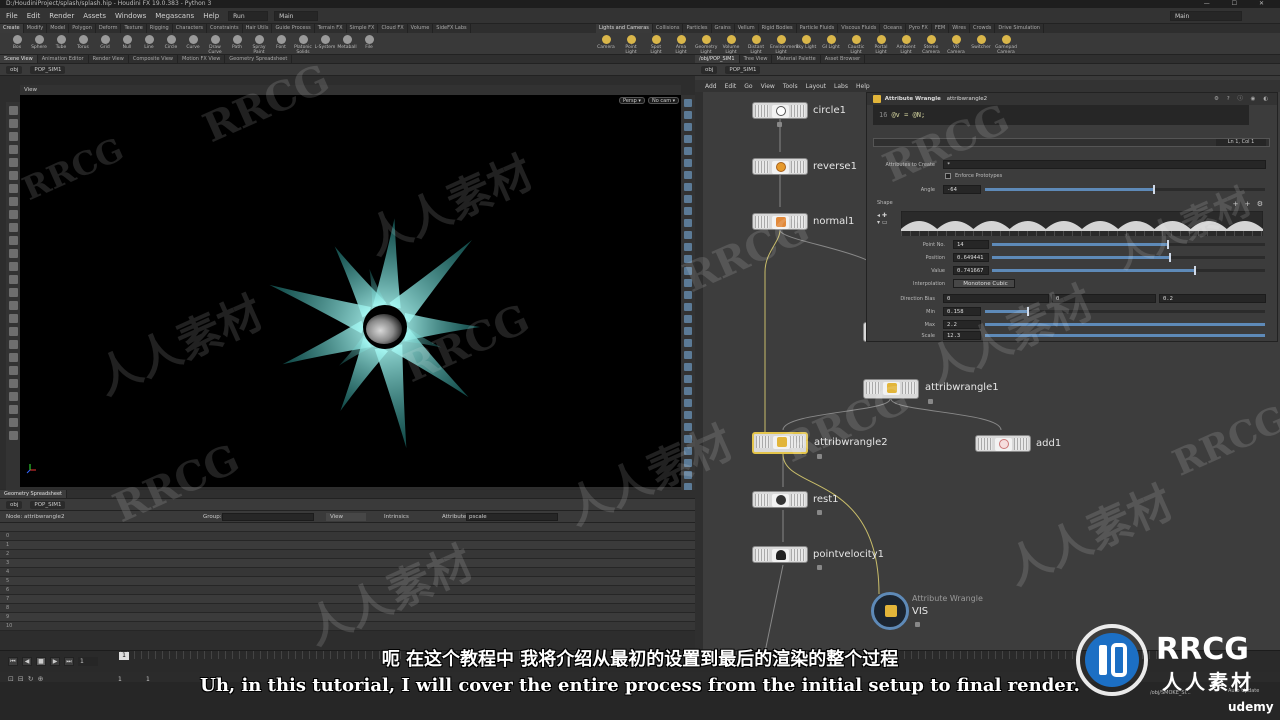  Describe the element at coordinates (1239, 4) in the screenshot. I see `window-controls: — ☐ ✕` at that location.